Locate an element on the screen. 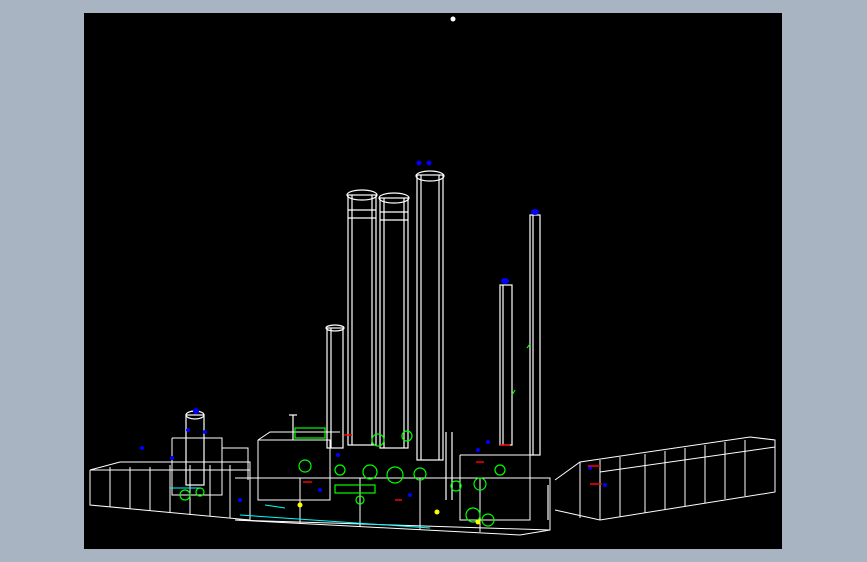  foundation-frame is located at coordinates (432, 483).